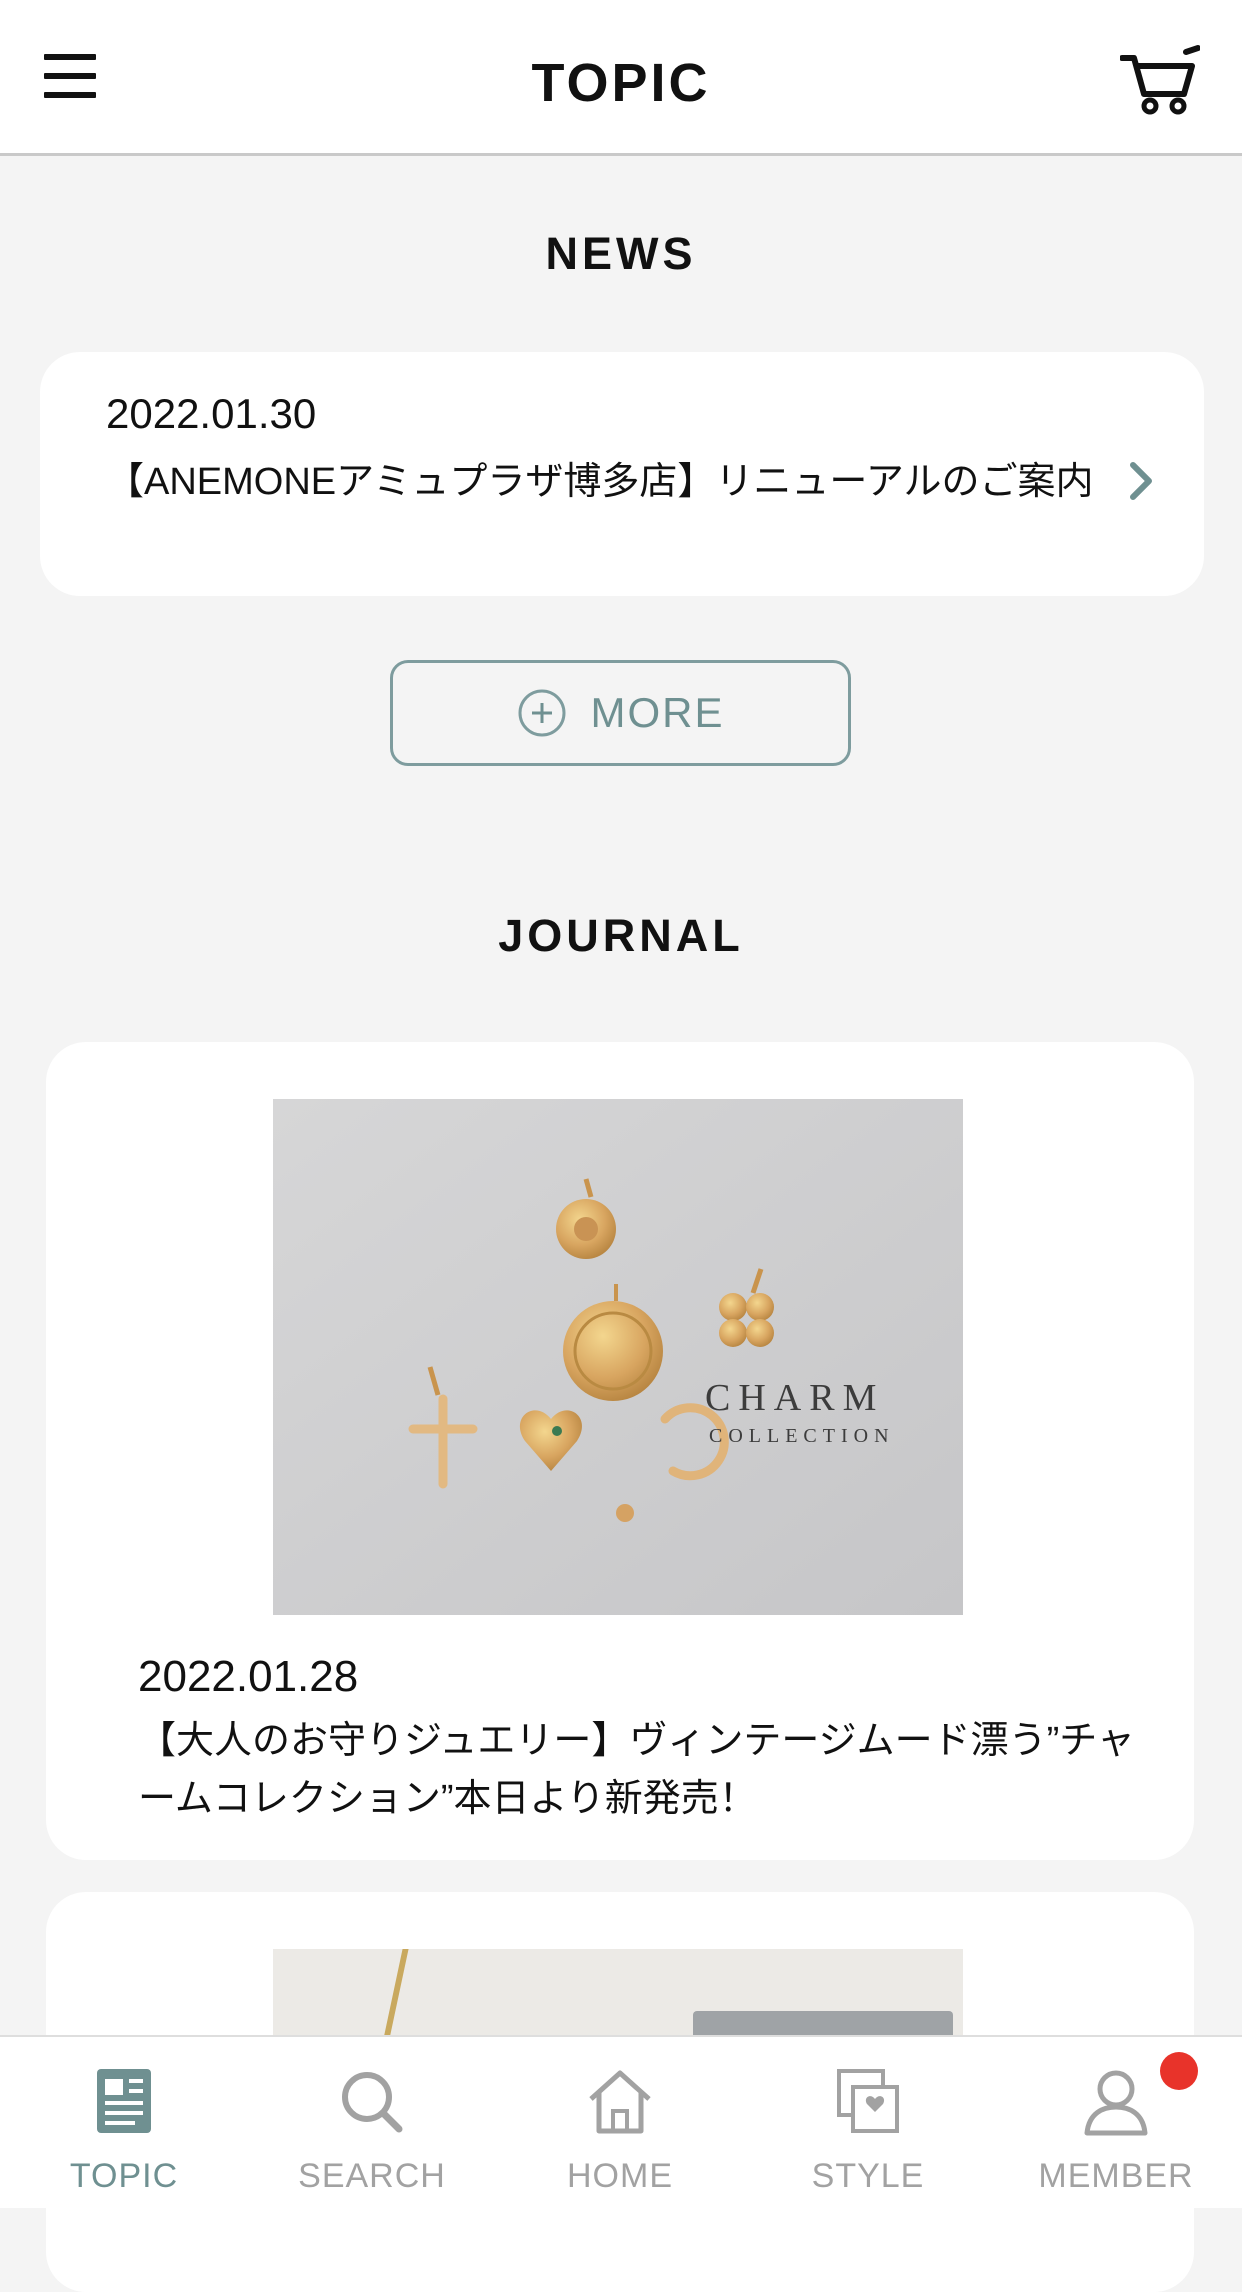 Image resolution: width=1242 pixels, height=2292 pixels. Describe the element at coordinates (600, 482) in the screenshot. I see `news-title: 【ANEMONEアミュプラザ博多店】リニューアルのご案内` at that location.